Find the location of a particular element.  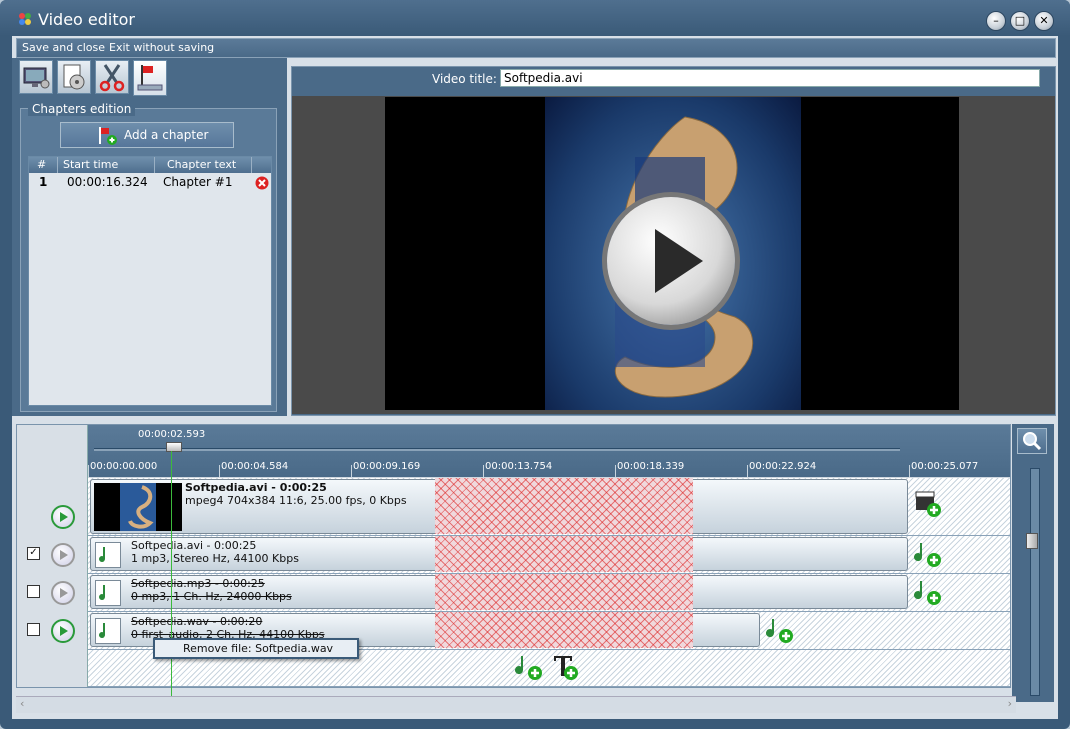

tick-label: 00:00:25.077 is located at coordinates (945, 466).